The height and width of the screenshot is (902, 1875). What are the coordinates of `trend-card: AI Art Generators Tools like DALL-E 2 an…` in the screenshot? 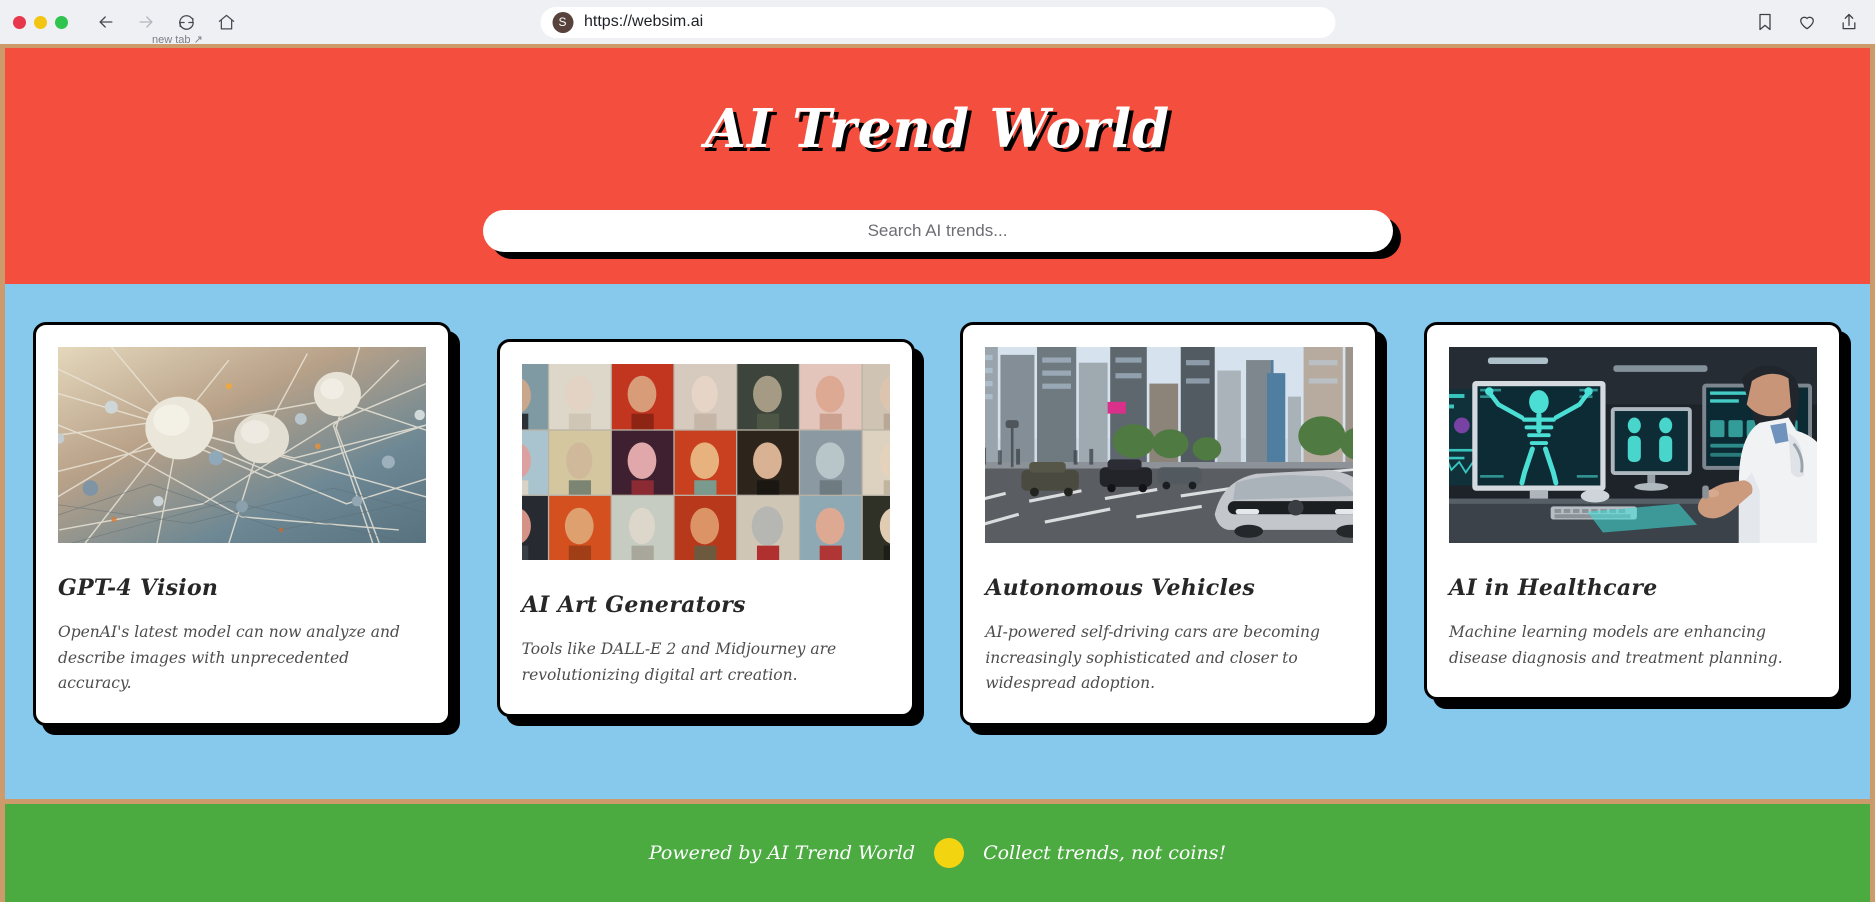 It's located at (705, 528).